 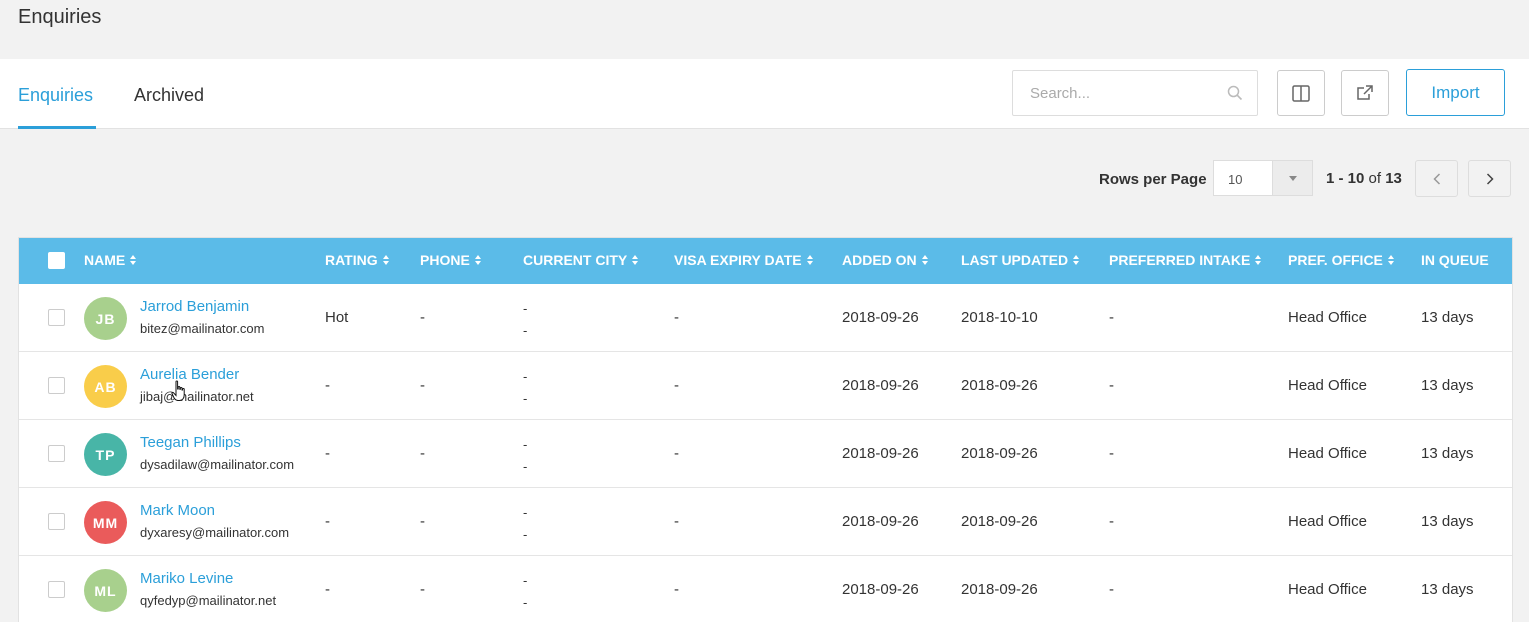 What do you see at coordinates (186, 578) in the screenshot?
I see `contact-name-link: Mariko Levine` at bounding box center [186, 578].